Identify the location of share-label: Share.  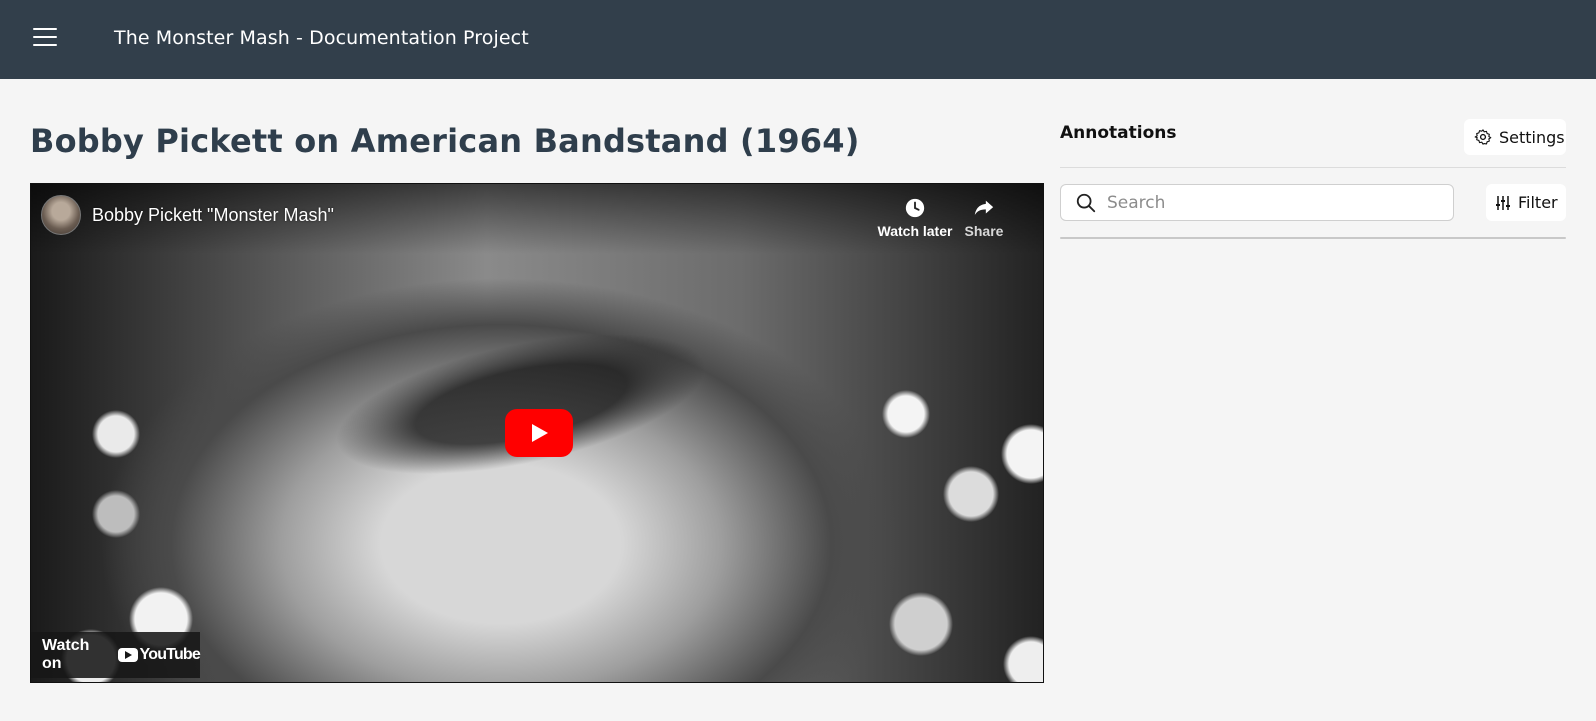
(984, 231).